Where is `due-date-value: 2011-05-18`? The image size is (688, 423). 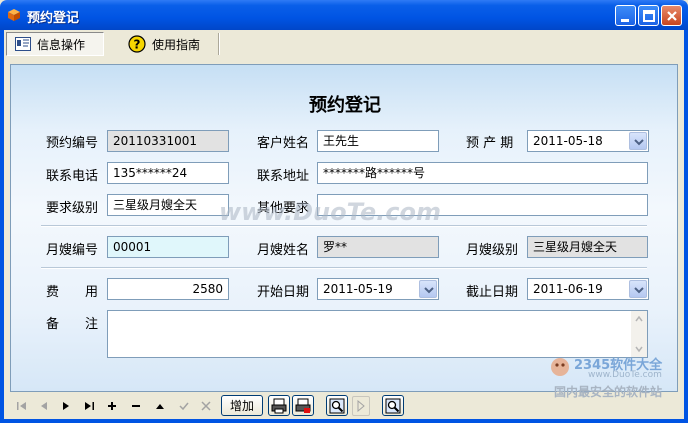
due-date-value: 2011-05-18 is located at coordinates (568, 141).